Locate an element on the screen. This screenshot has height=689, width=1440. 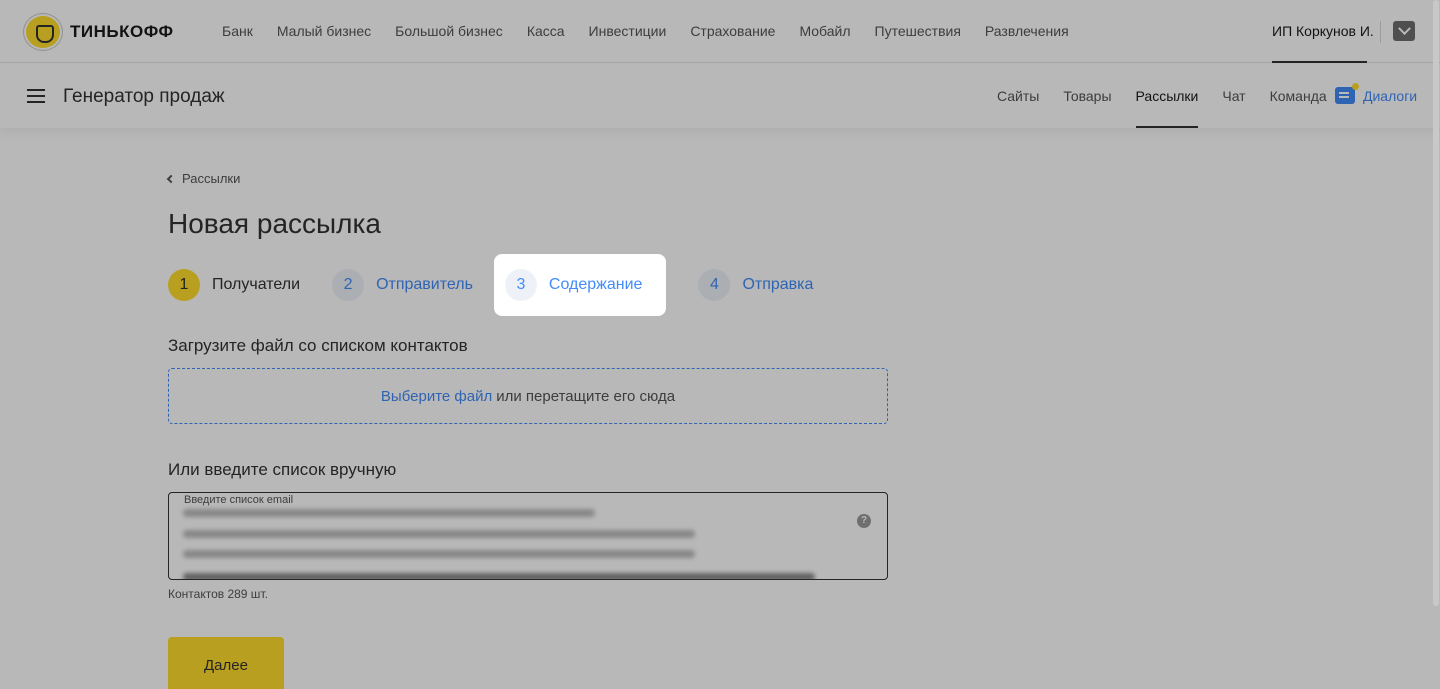
step-content: 3 Содержание is located at coordinates (580, 285).